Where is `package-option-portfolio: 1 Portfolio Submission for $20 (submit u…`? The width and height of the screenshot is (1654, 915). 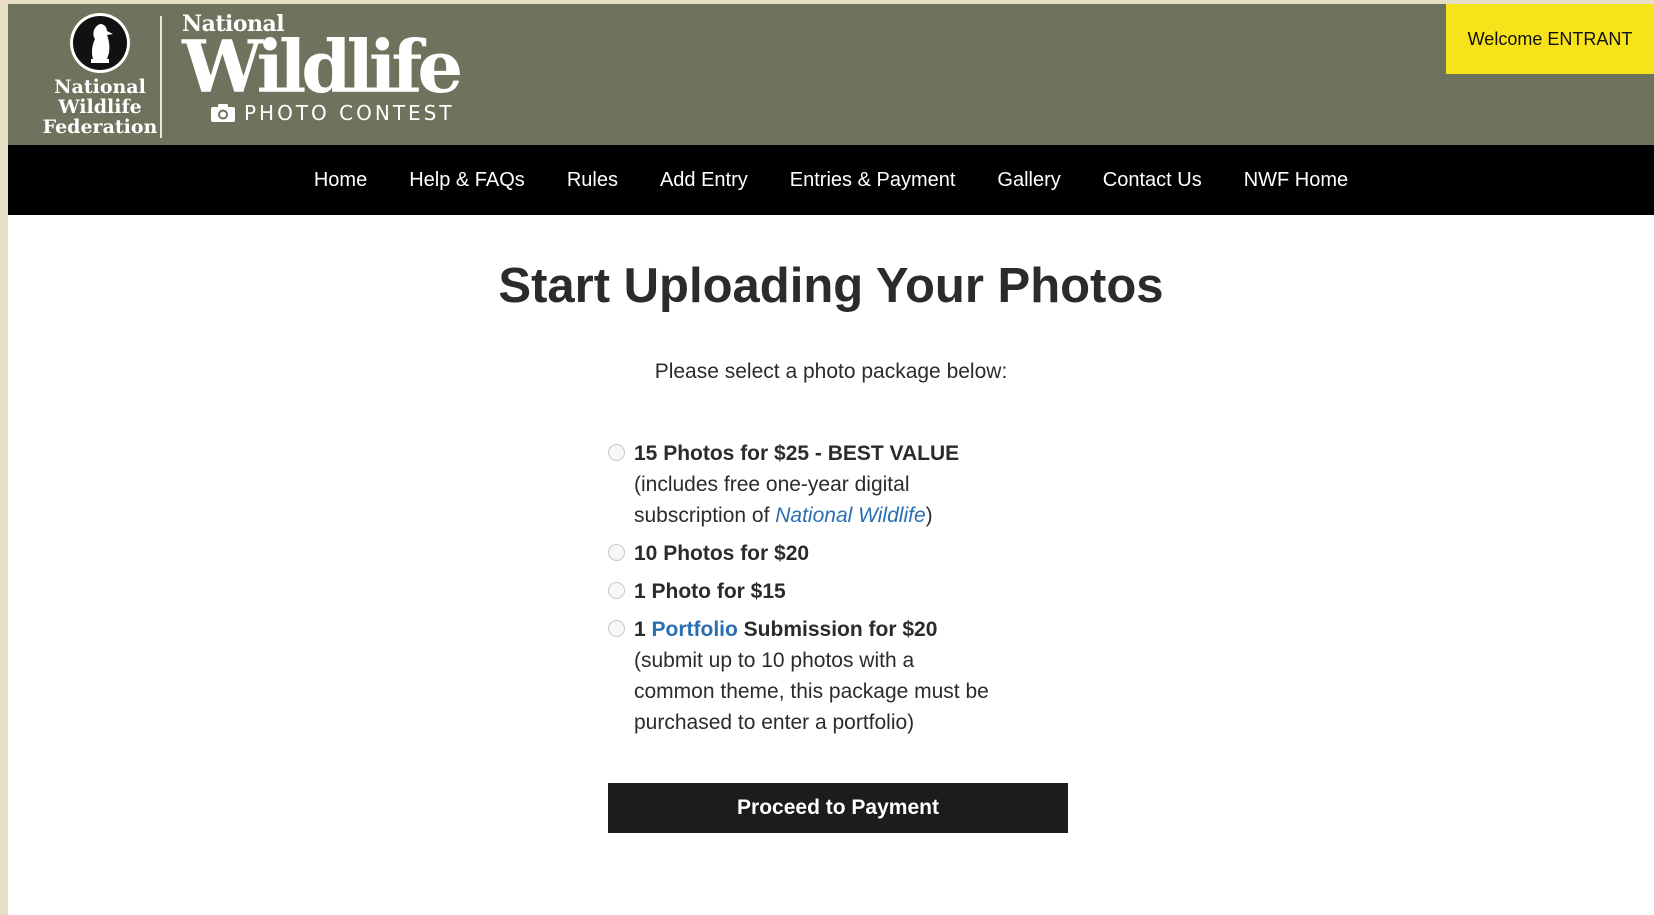
package-option-portfolio: 1 Portfolio Submission for $20 (submit u… is located at coordinates (808, 676).